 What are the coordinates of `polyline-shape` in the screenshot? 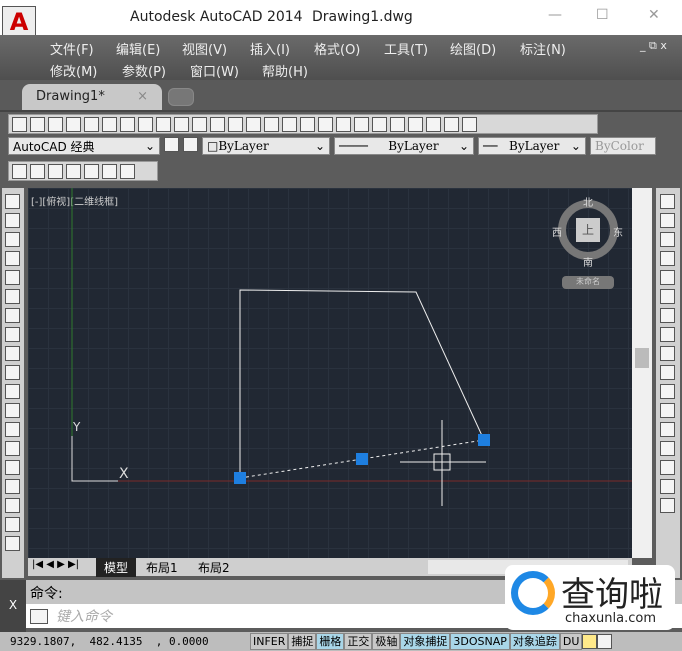 It's located at (362, 383).